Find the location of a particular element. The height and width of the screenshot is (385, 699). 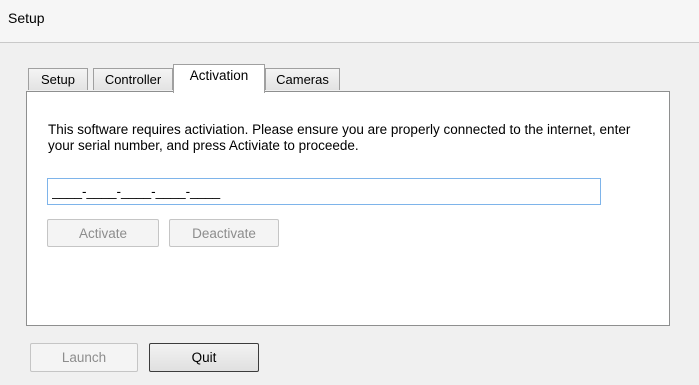

tab-controller: Controller is located at coordinates (133, 79).